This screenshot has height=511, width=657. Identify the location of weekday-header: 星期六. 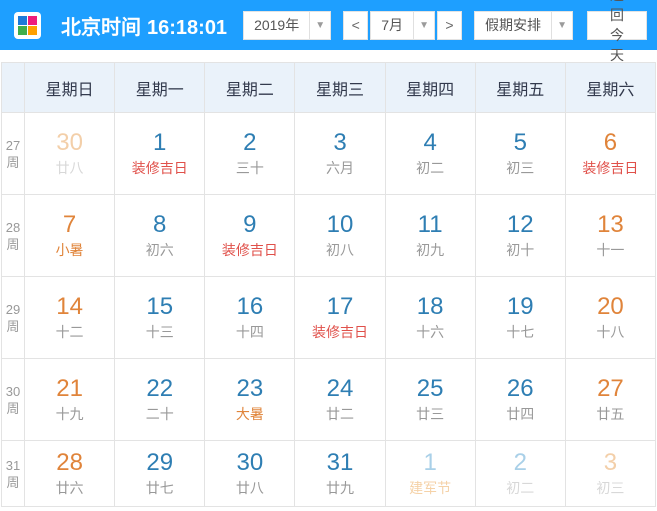
(610, 87).